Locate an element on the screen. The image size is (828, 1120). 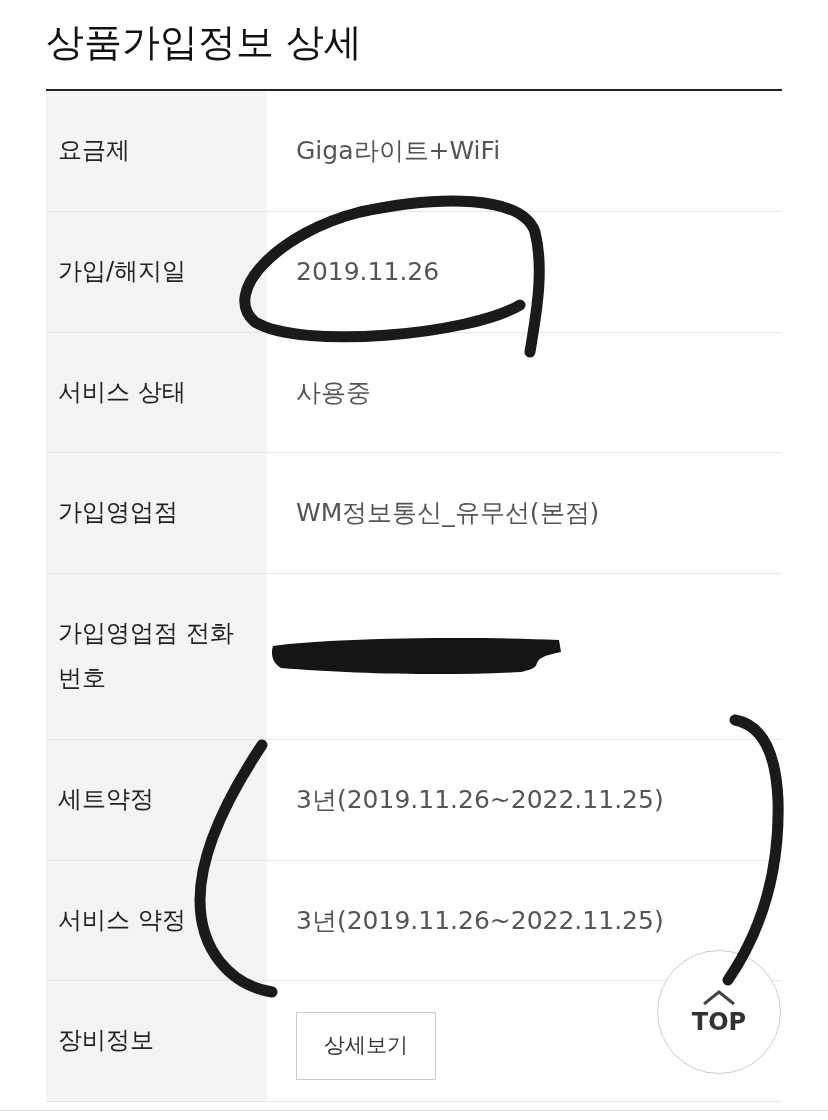
row-value: 사용중 is located at coordinates (333, 392).